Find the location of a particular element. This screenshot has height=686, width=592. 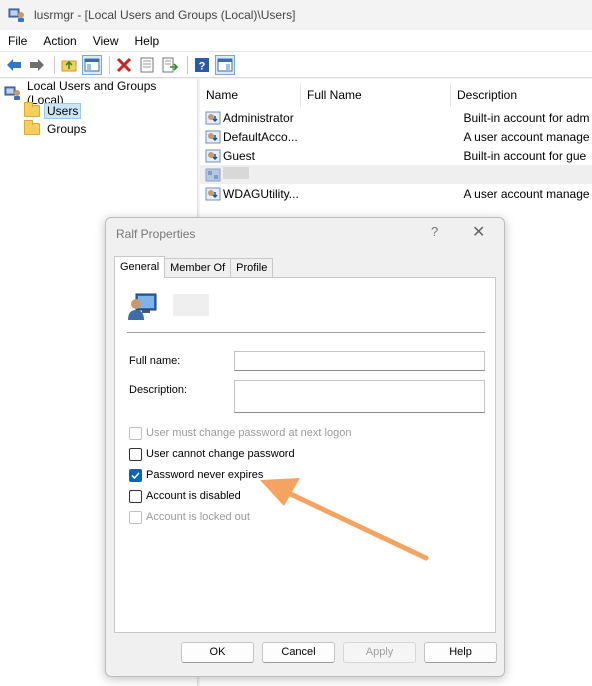

help-icon: ? is located at coordinates (202, 65).